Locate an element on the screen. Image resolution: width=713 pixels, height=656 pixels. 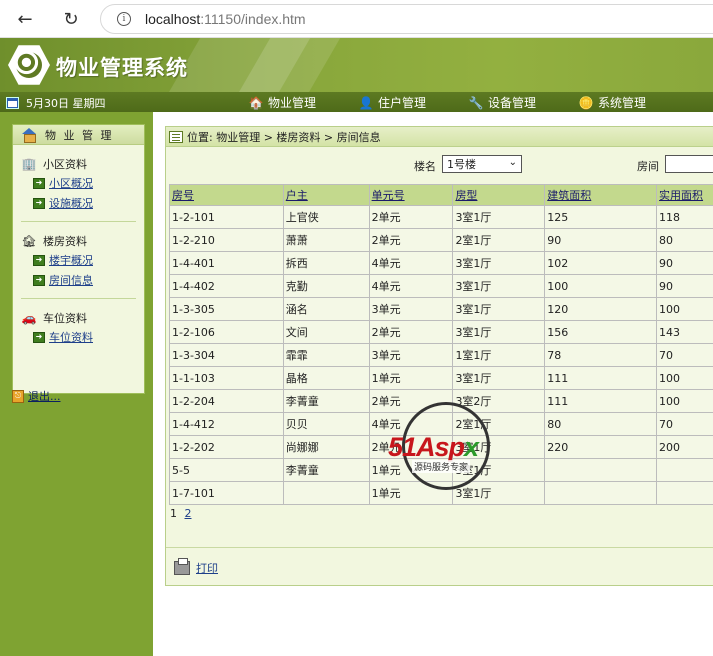
table-cell: 霏霏 is located at coordinates (326, 355).